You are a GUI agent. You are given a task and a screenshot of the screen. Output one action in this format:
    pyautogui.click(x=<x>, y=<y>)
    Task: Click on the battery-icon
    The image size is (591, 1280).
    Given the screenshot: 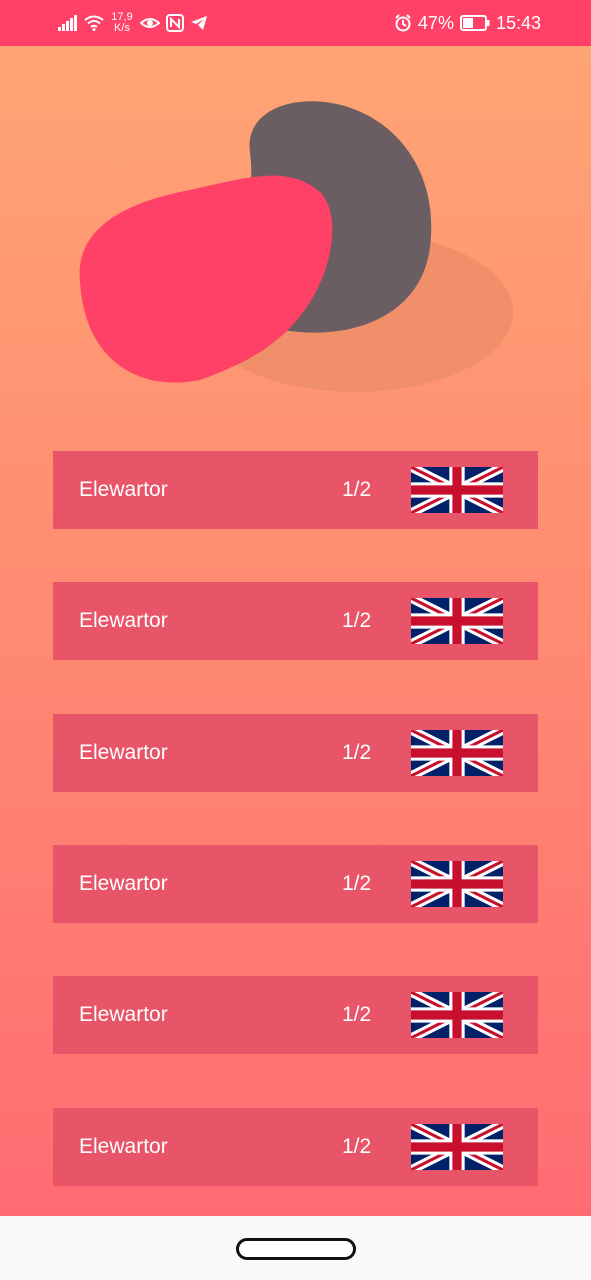 What is the action you would take?
    pyautogui.click(x=474, y=23)
    